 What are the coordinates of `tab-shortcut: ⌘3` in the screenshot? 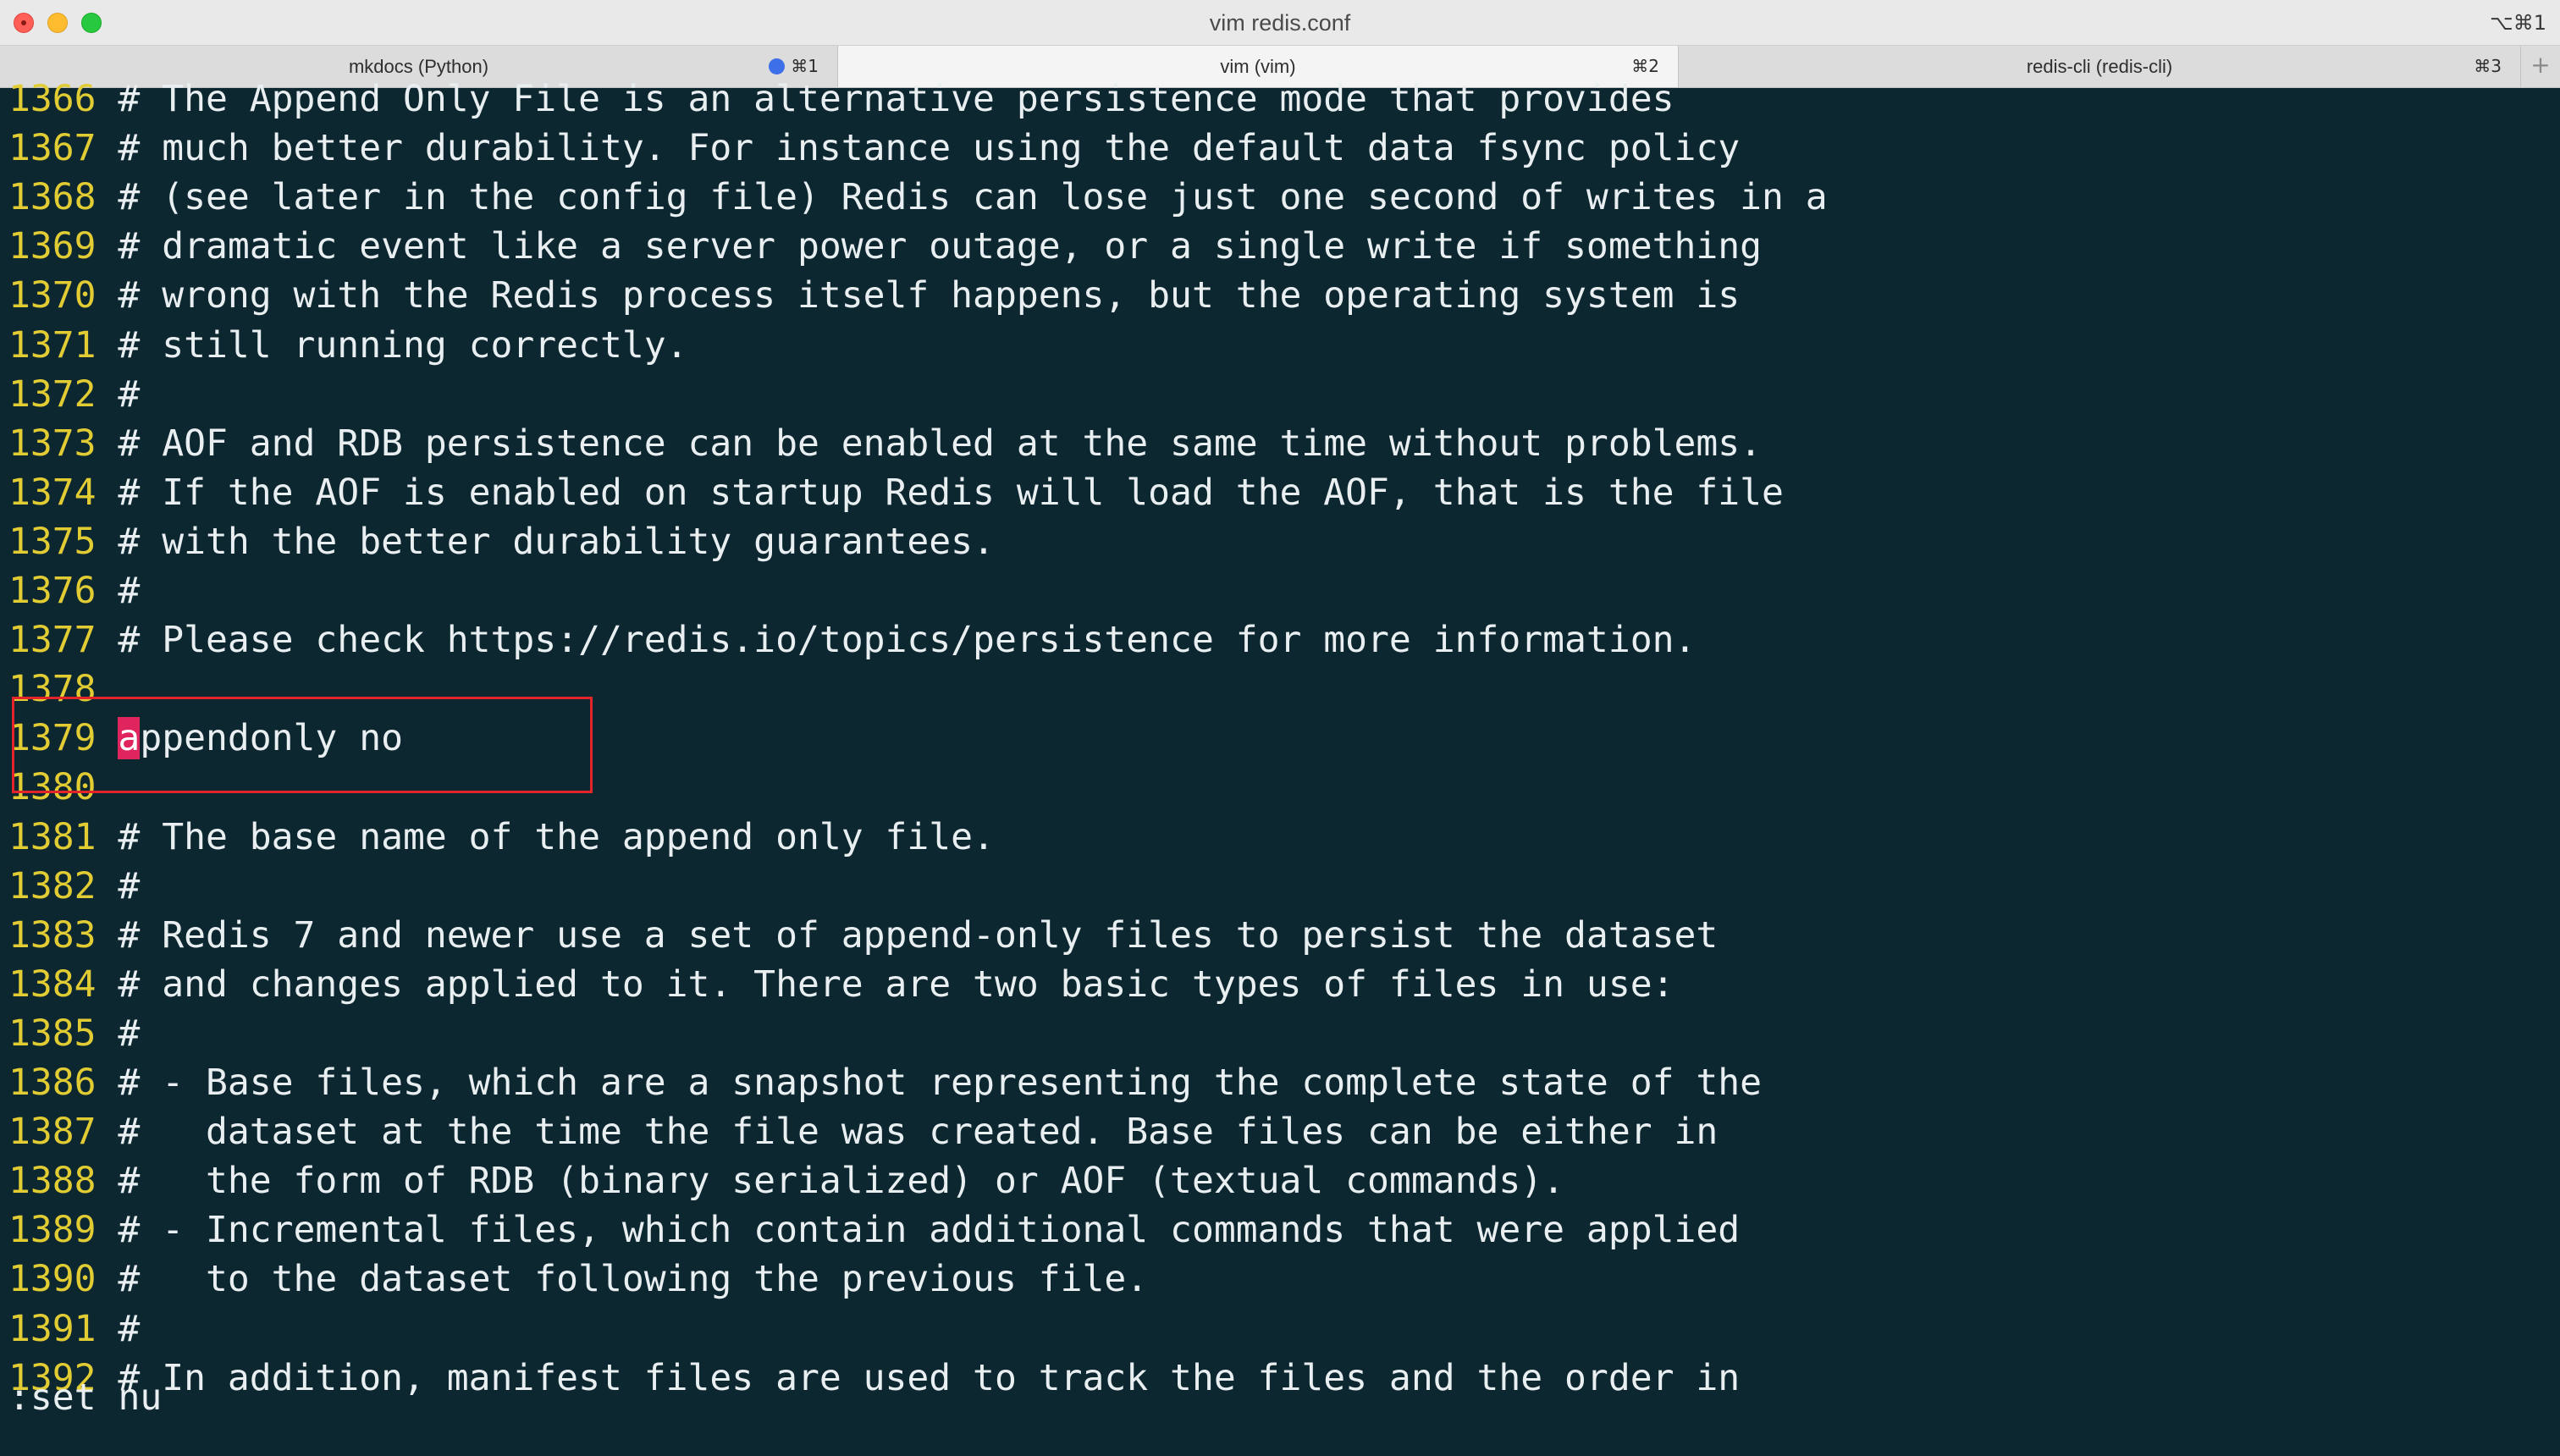 It's located at (2488, 66).